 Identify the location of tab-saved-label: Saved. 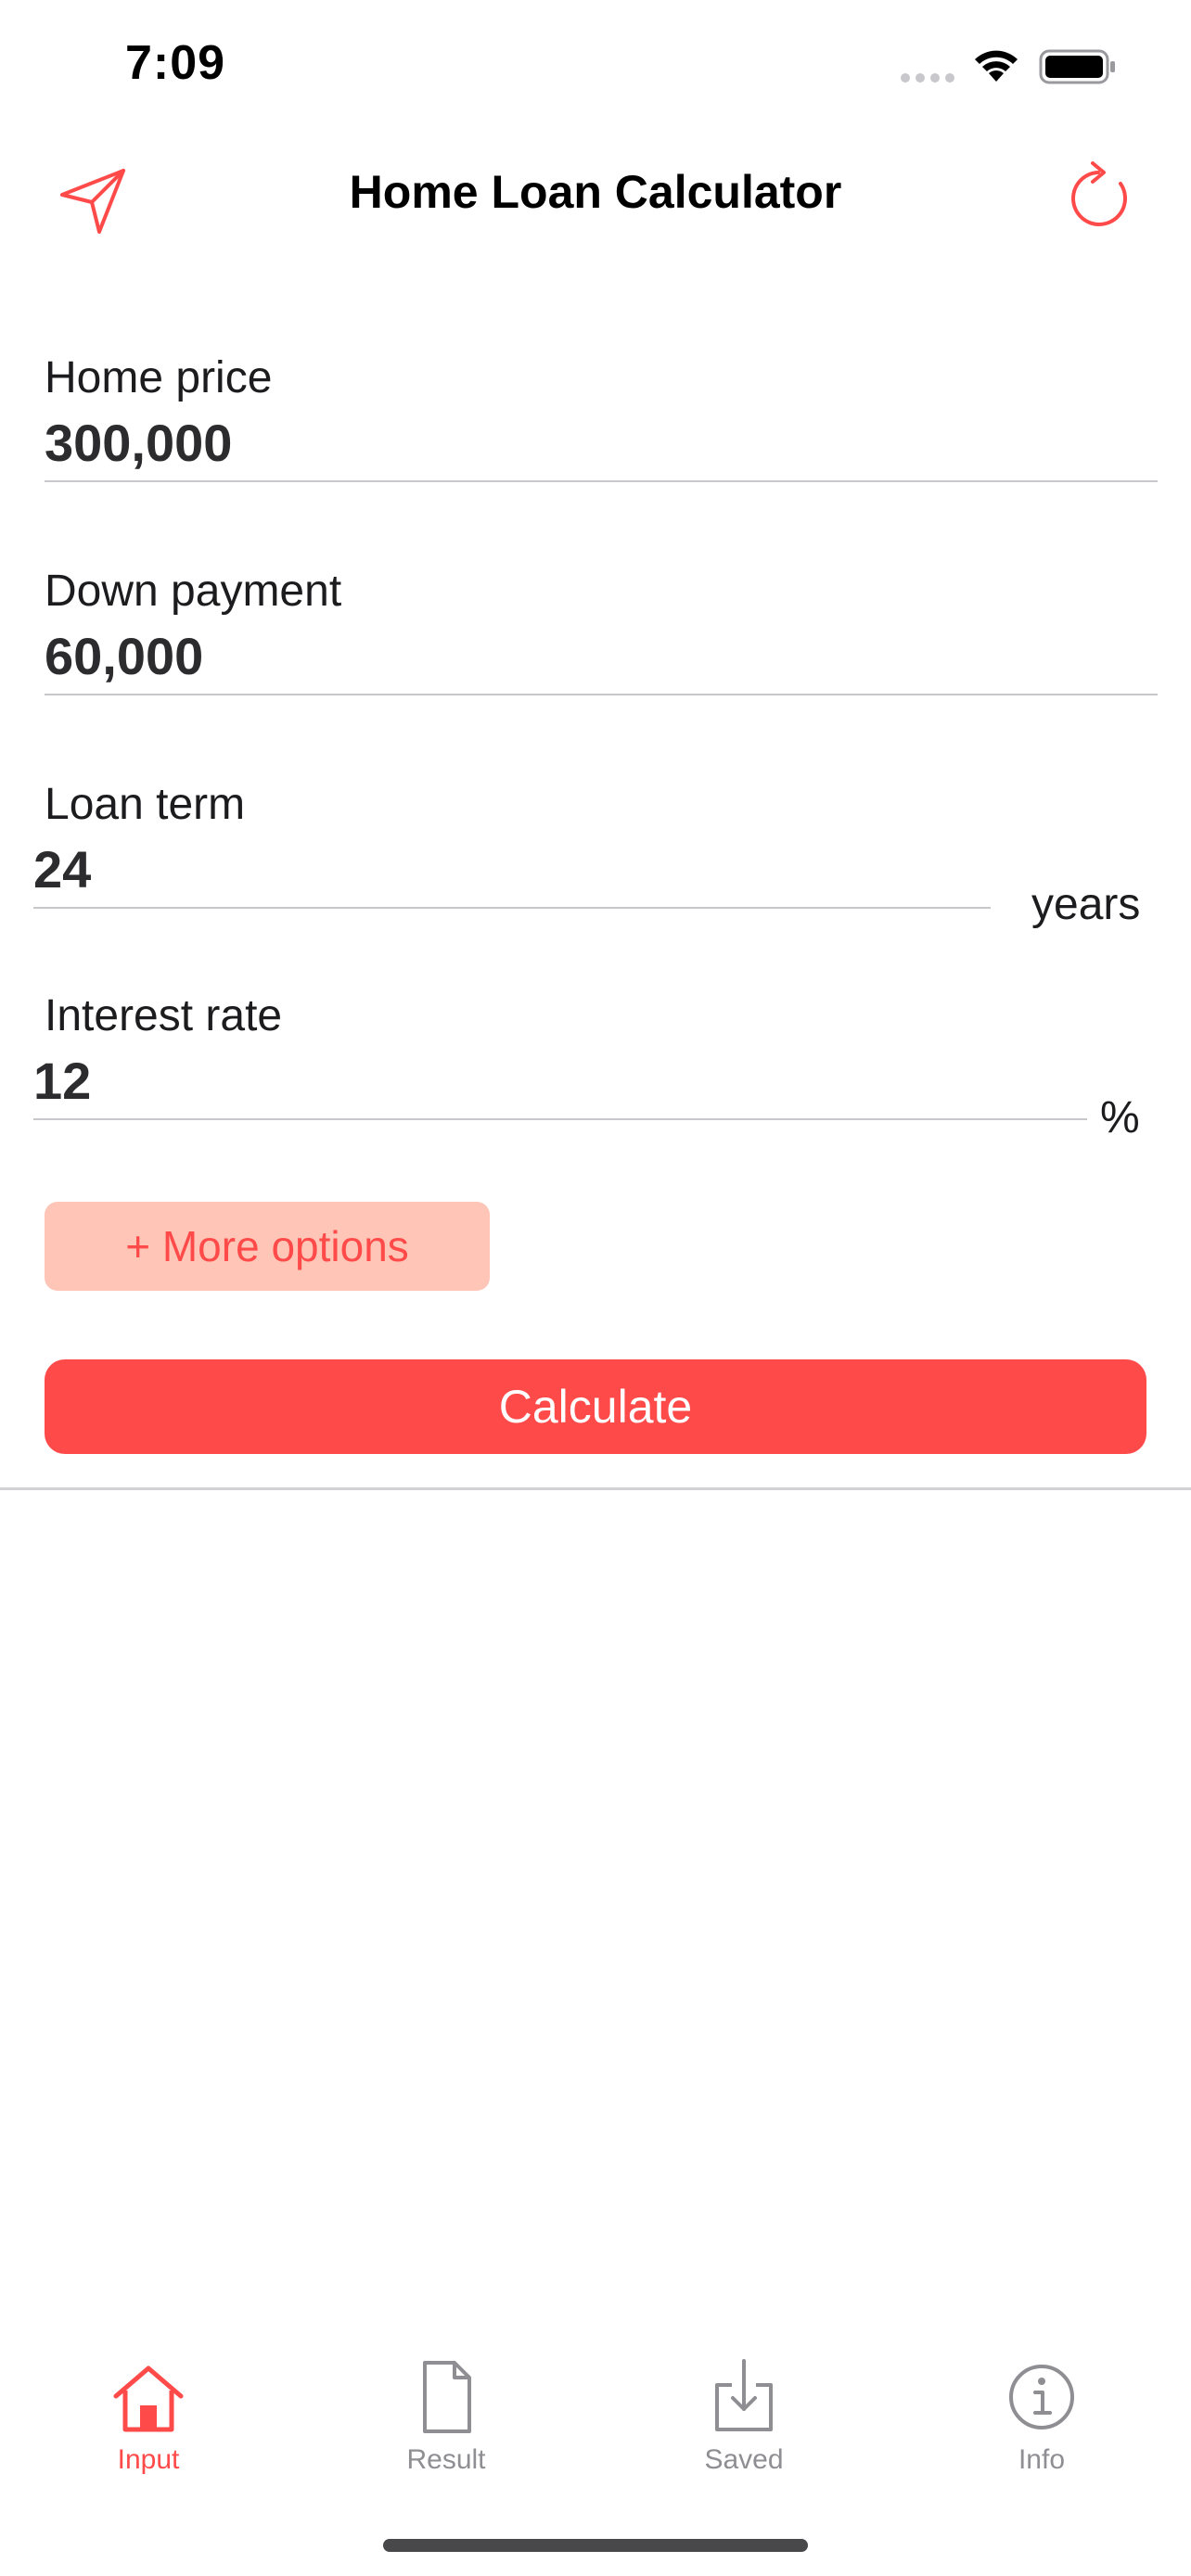
(744, 2460).